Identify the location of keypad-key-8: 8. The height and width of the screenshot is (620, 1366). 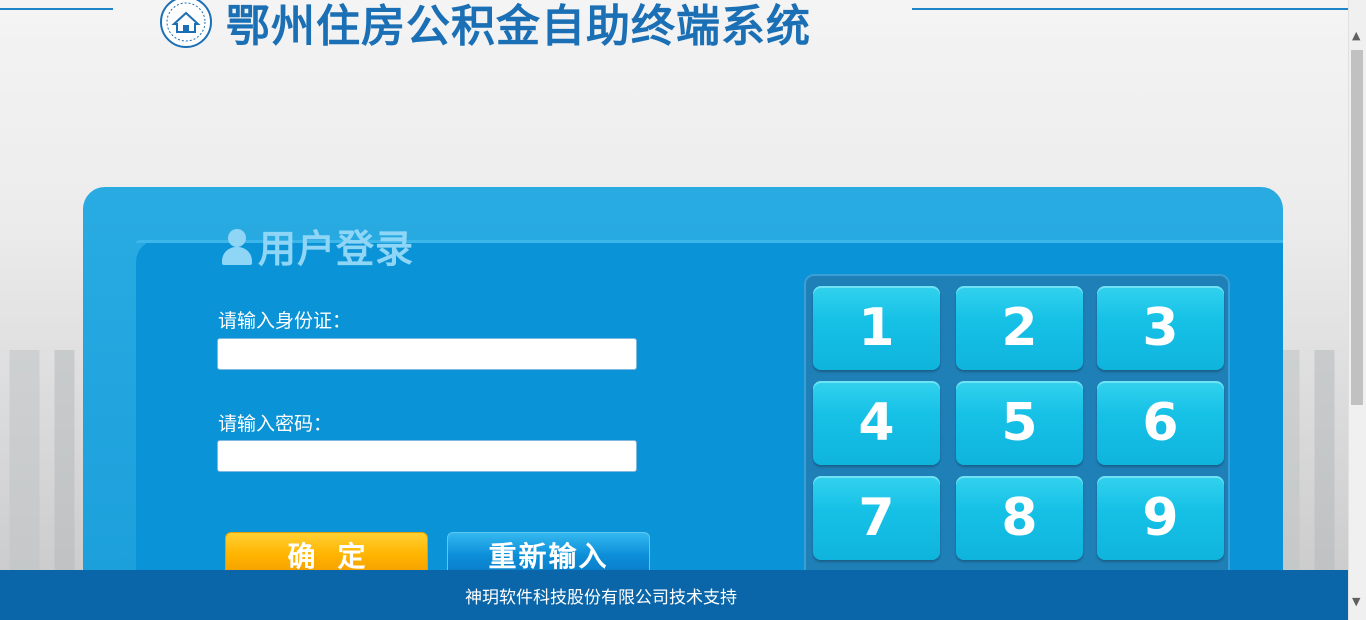
(1019, 518).